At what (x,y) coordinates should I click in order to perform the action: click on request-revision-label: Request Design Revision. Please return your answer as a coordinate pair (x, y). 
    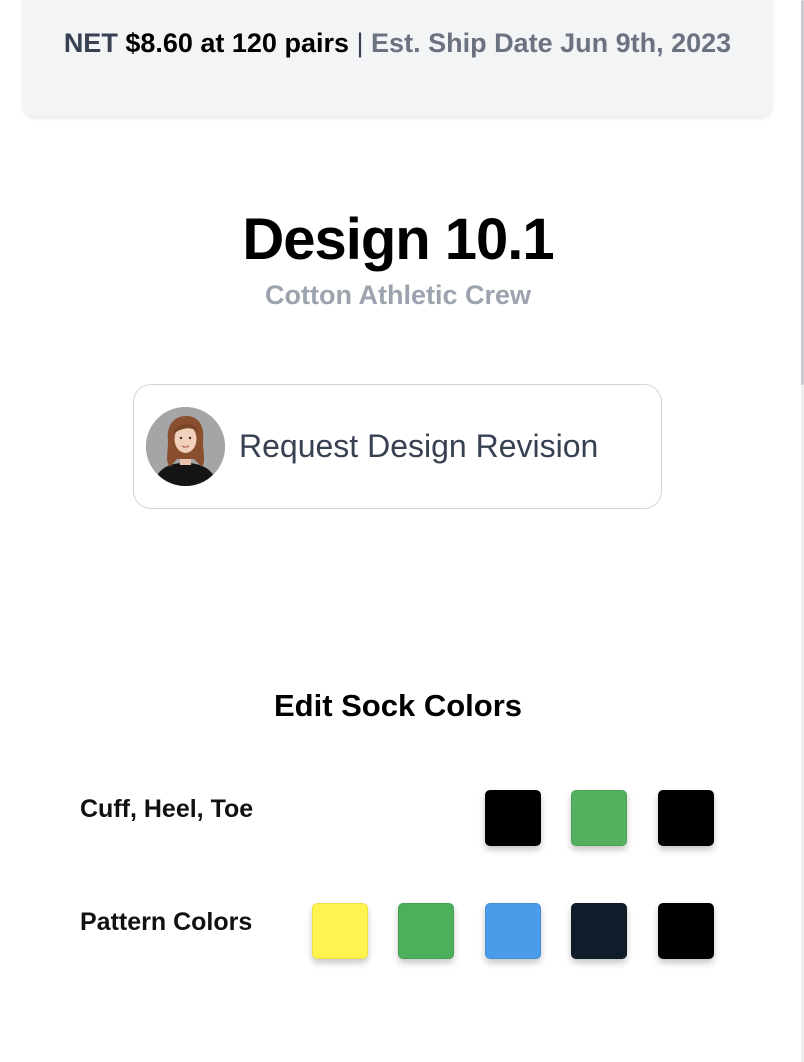
    Looking at the image, I should click on (419, 446).